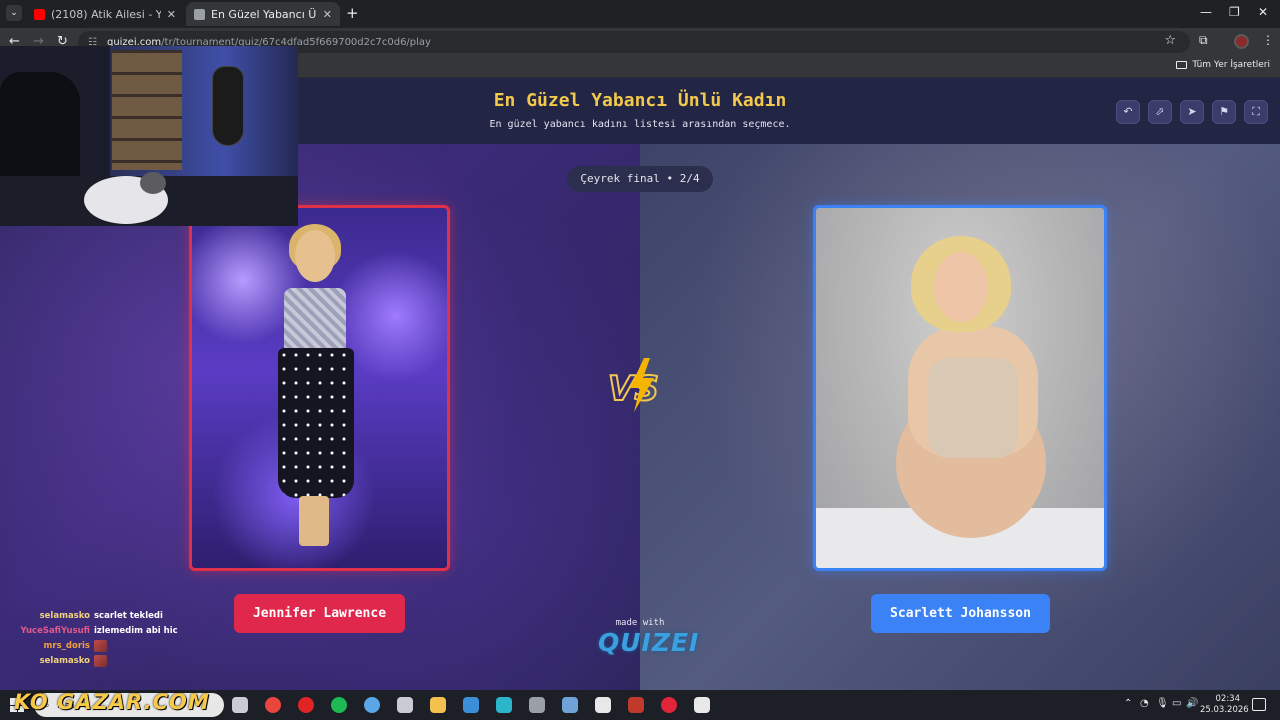  I want to click on share-icon: ⬀, so click(1160, 112).